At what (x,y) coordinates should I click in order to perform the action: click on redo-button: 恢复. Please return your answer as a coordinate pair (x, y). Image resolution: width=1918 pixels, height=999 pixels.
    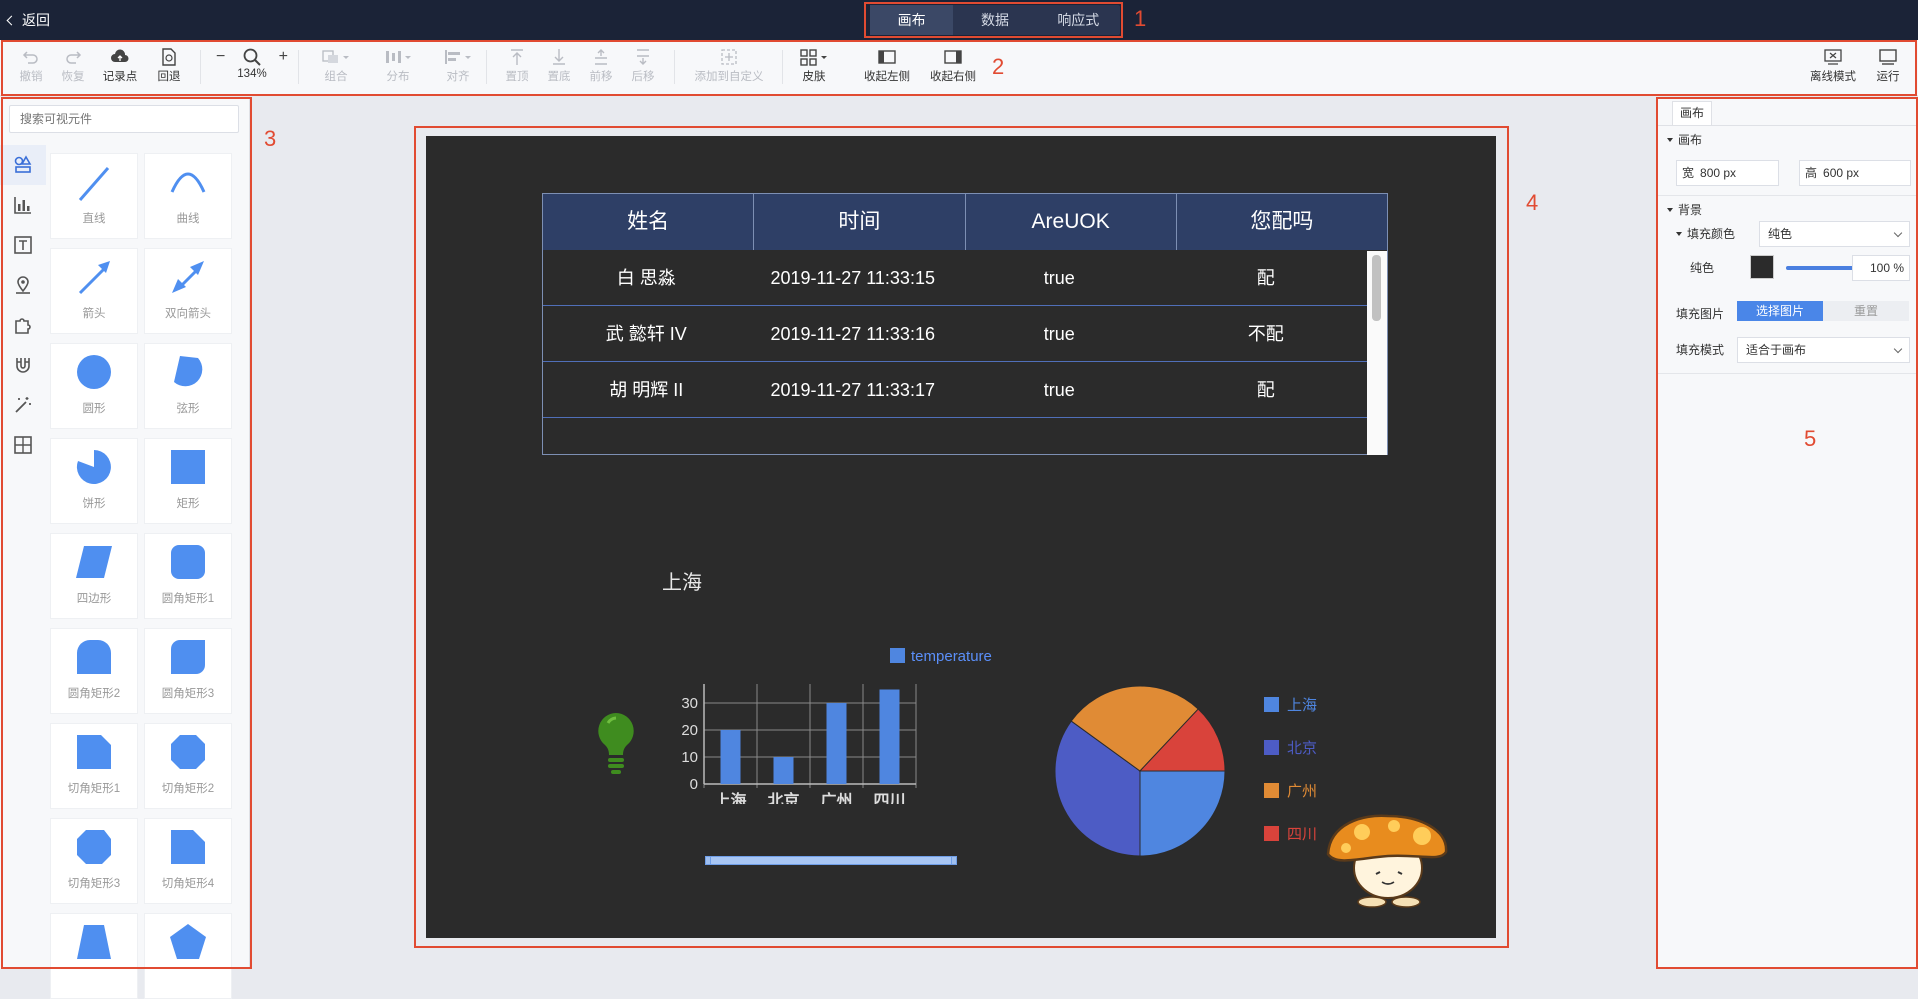
    Looking at the image, I should click on (73, 65).